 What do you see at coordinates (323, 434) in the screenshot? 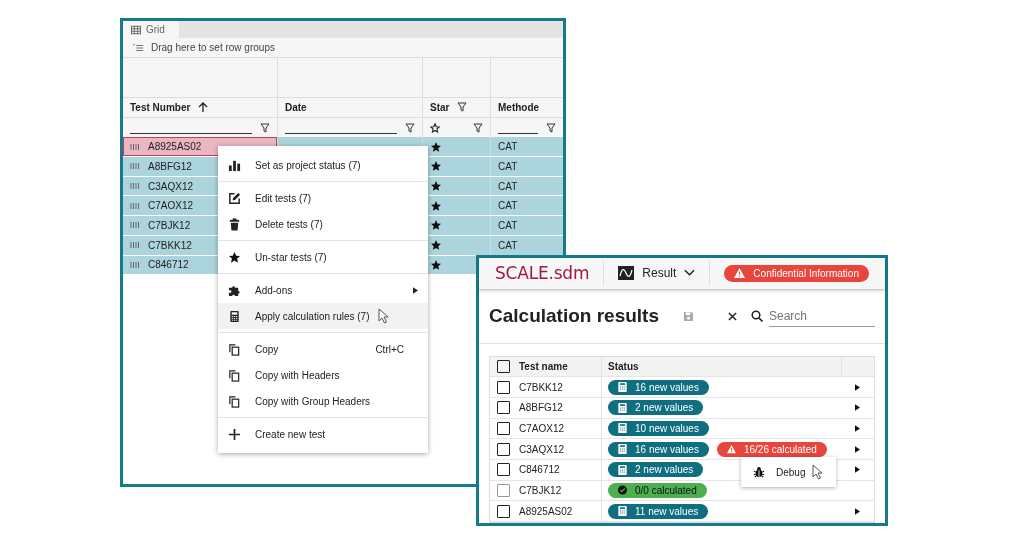
I see `menu-item: Create new test` at bounding box center [323, 434].